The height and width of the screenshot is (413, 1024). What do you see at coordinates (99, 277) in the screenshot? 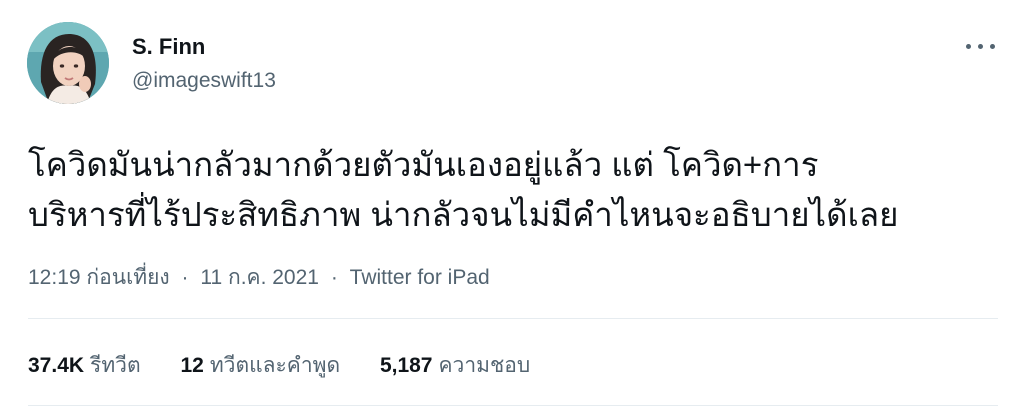
I see `tweet-time: 12:19 ก่อนเที่ยง` at bounding box center [99, 277].